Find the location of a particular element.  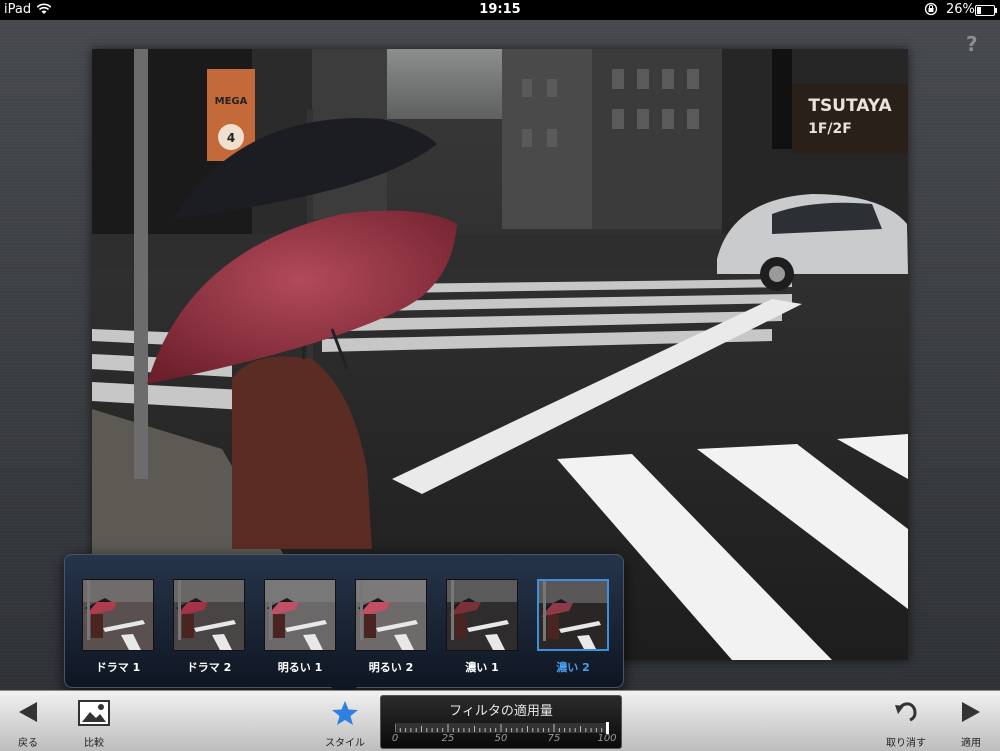

apply-button: 適用 is located at coordinates (971, 721).